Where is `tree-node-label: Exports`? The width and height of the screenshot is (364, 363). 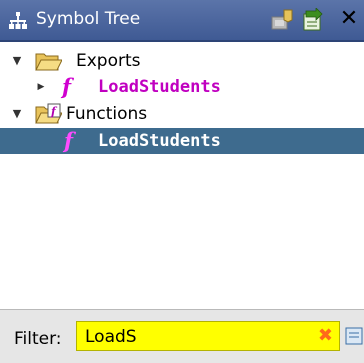 tree-node-label: Exports is located at coordinates (108, 61).